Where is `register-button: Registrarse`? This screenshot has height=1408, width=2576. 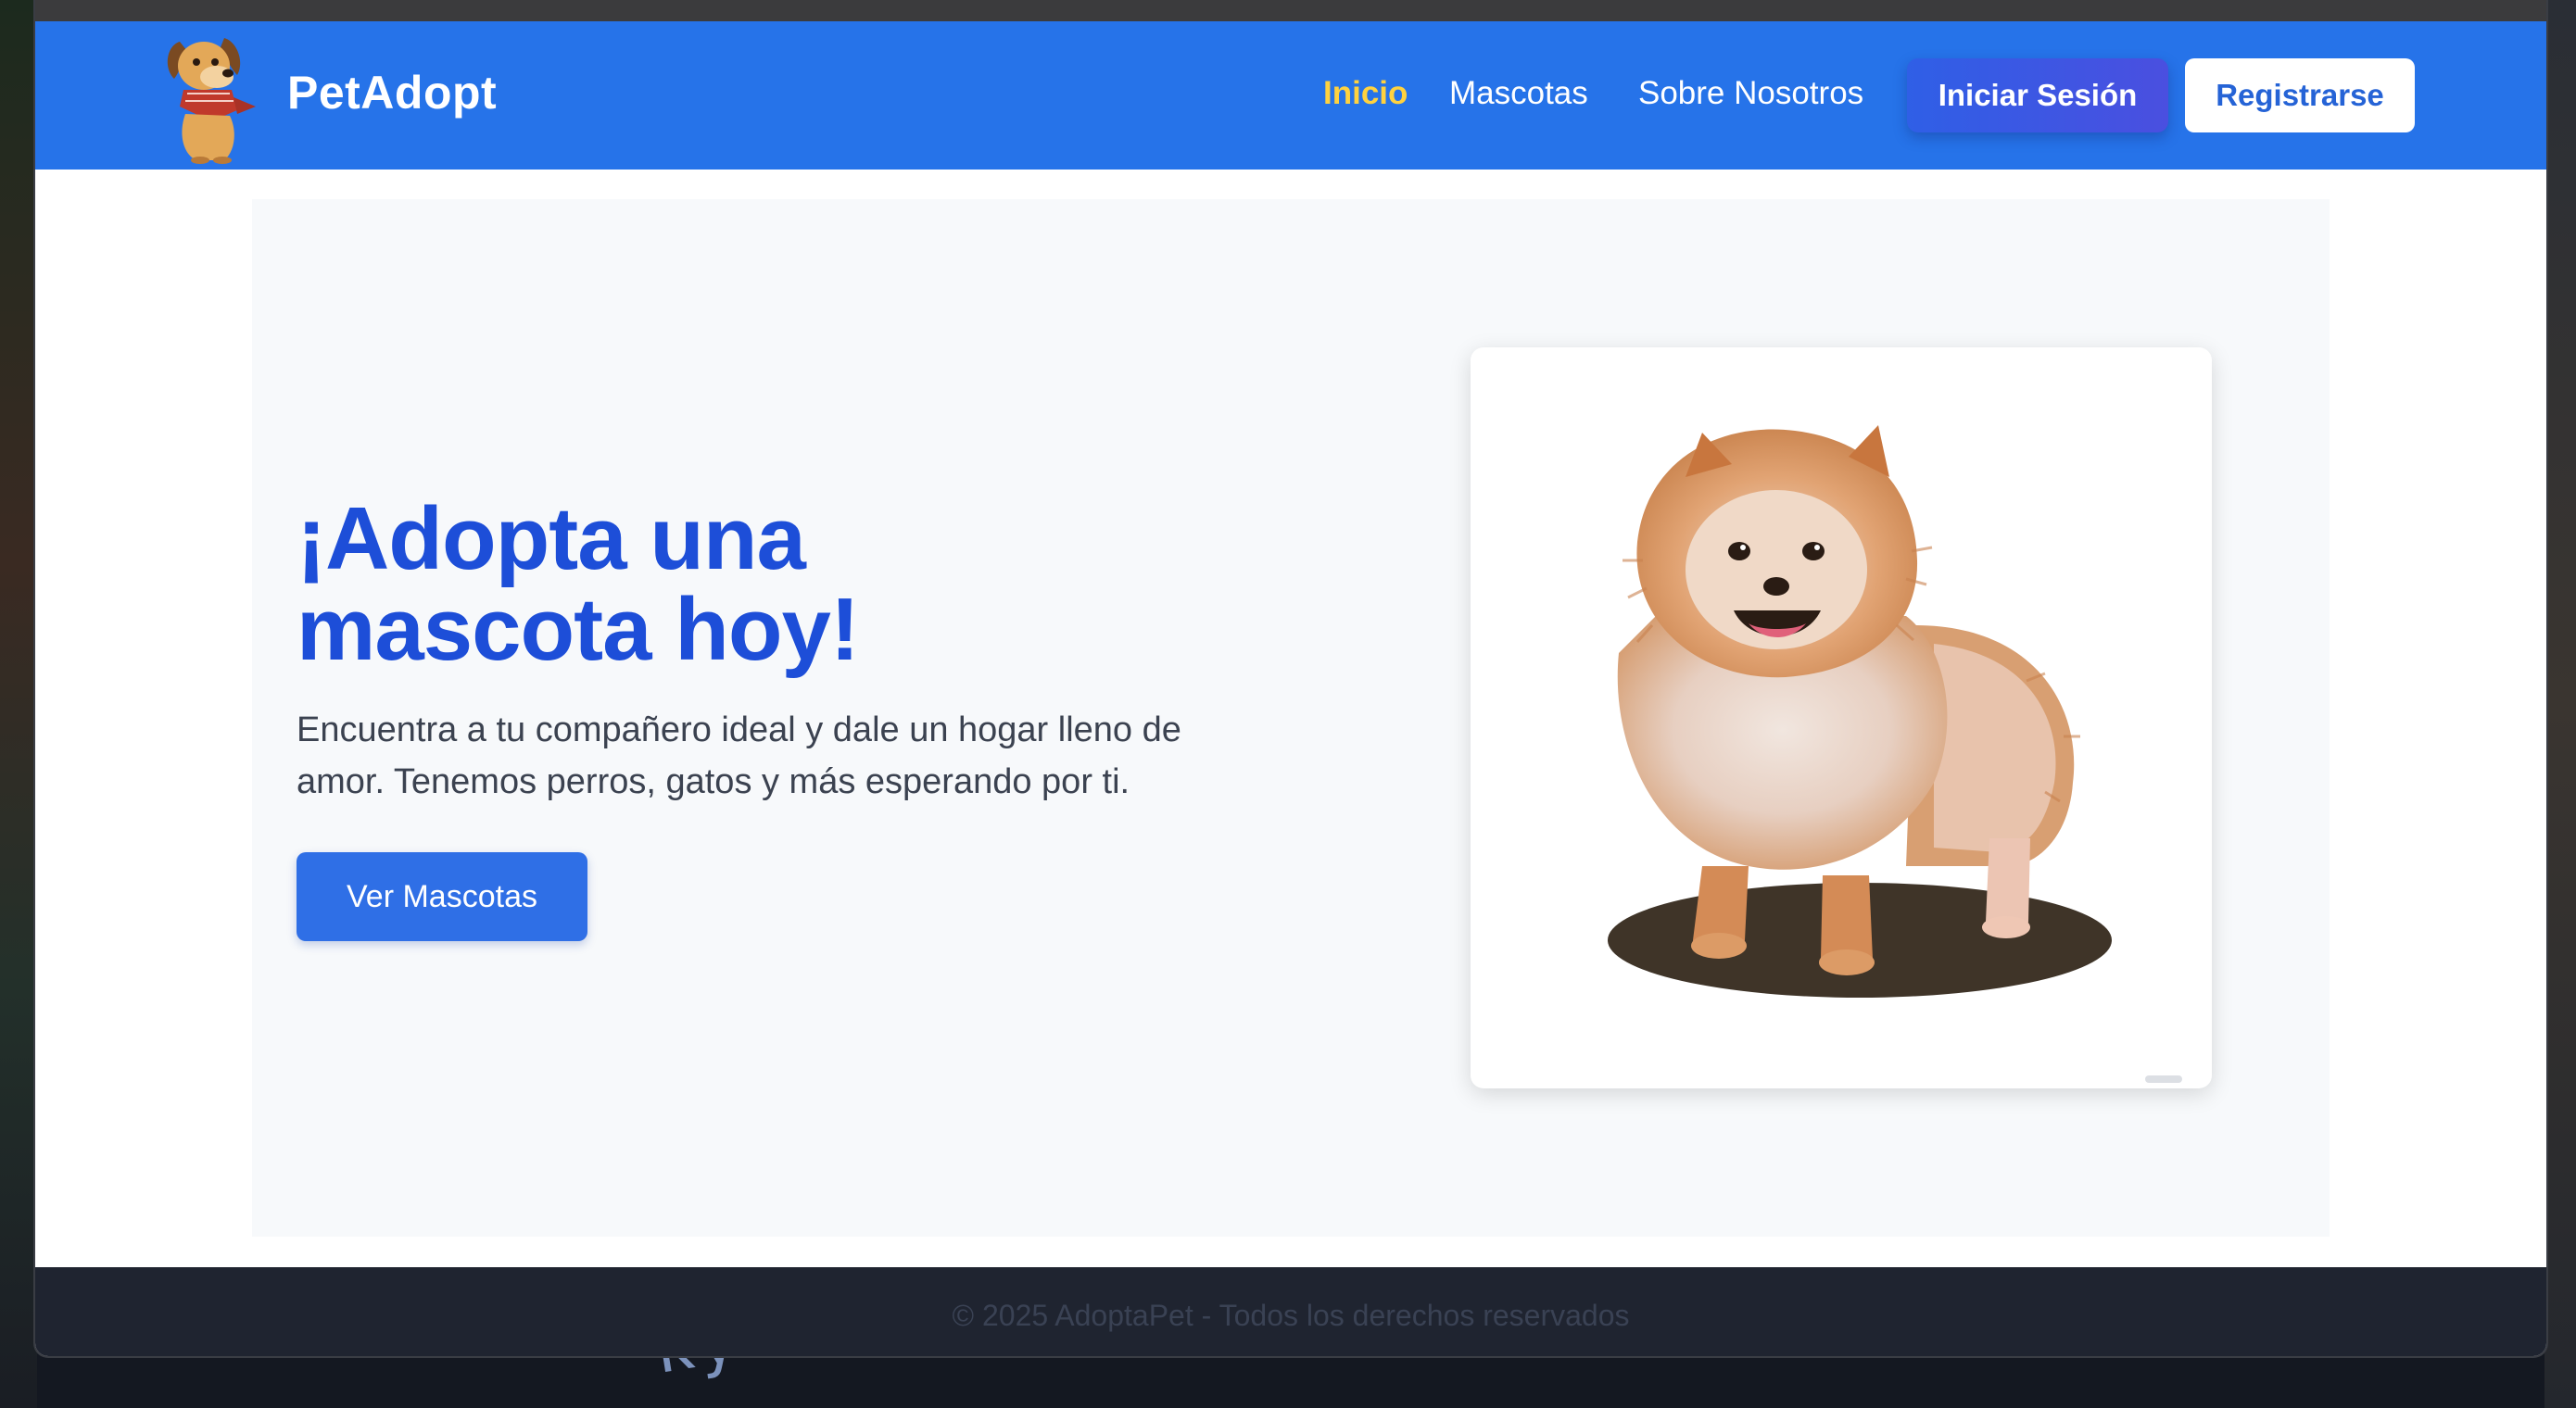 register-button: Registrarse is located at coordinates (2300, 95).